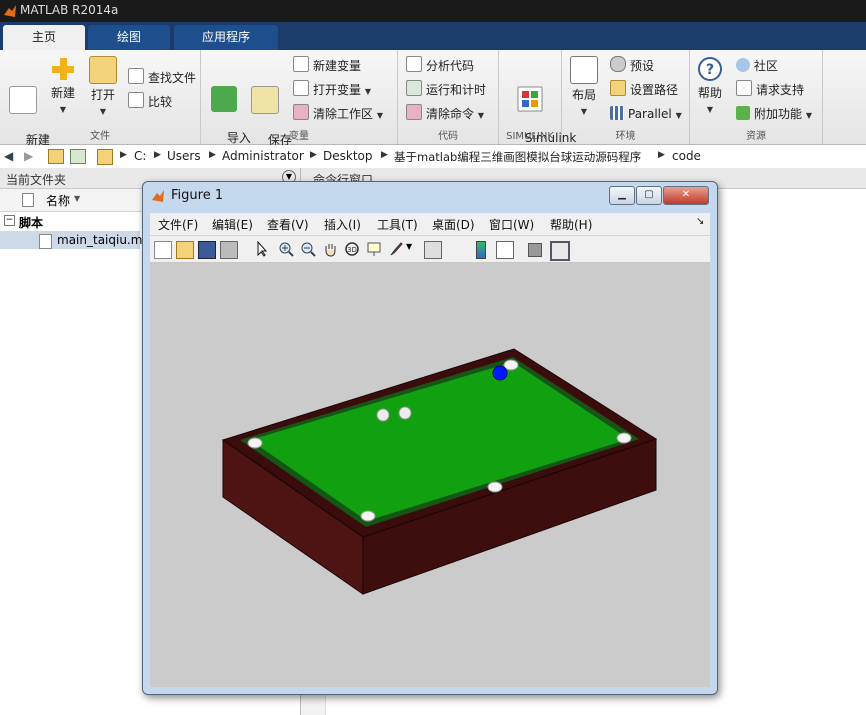  Describe the element at coordinates (535, 250) in the screenshot. I see `hide-plot-tools-icon` at that location.